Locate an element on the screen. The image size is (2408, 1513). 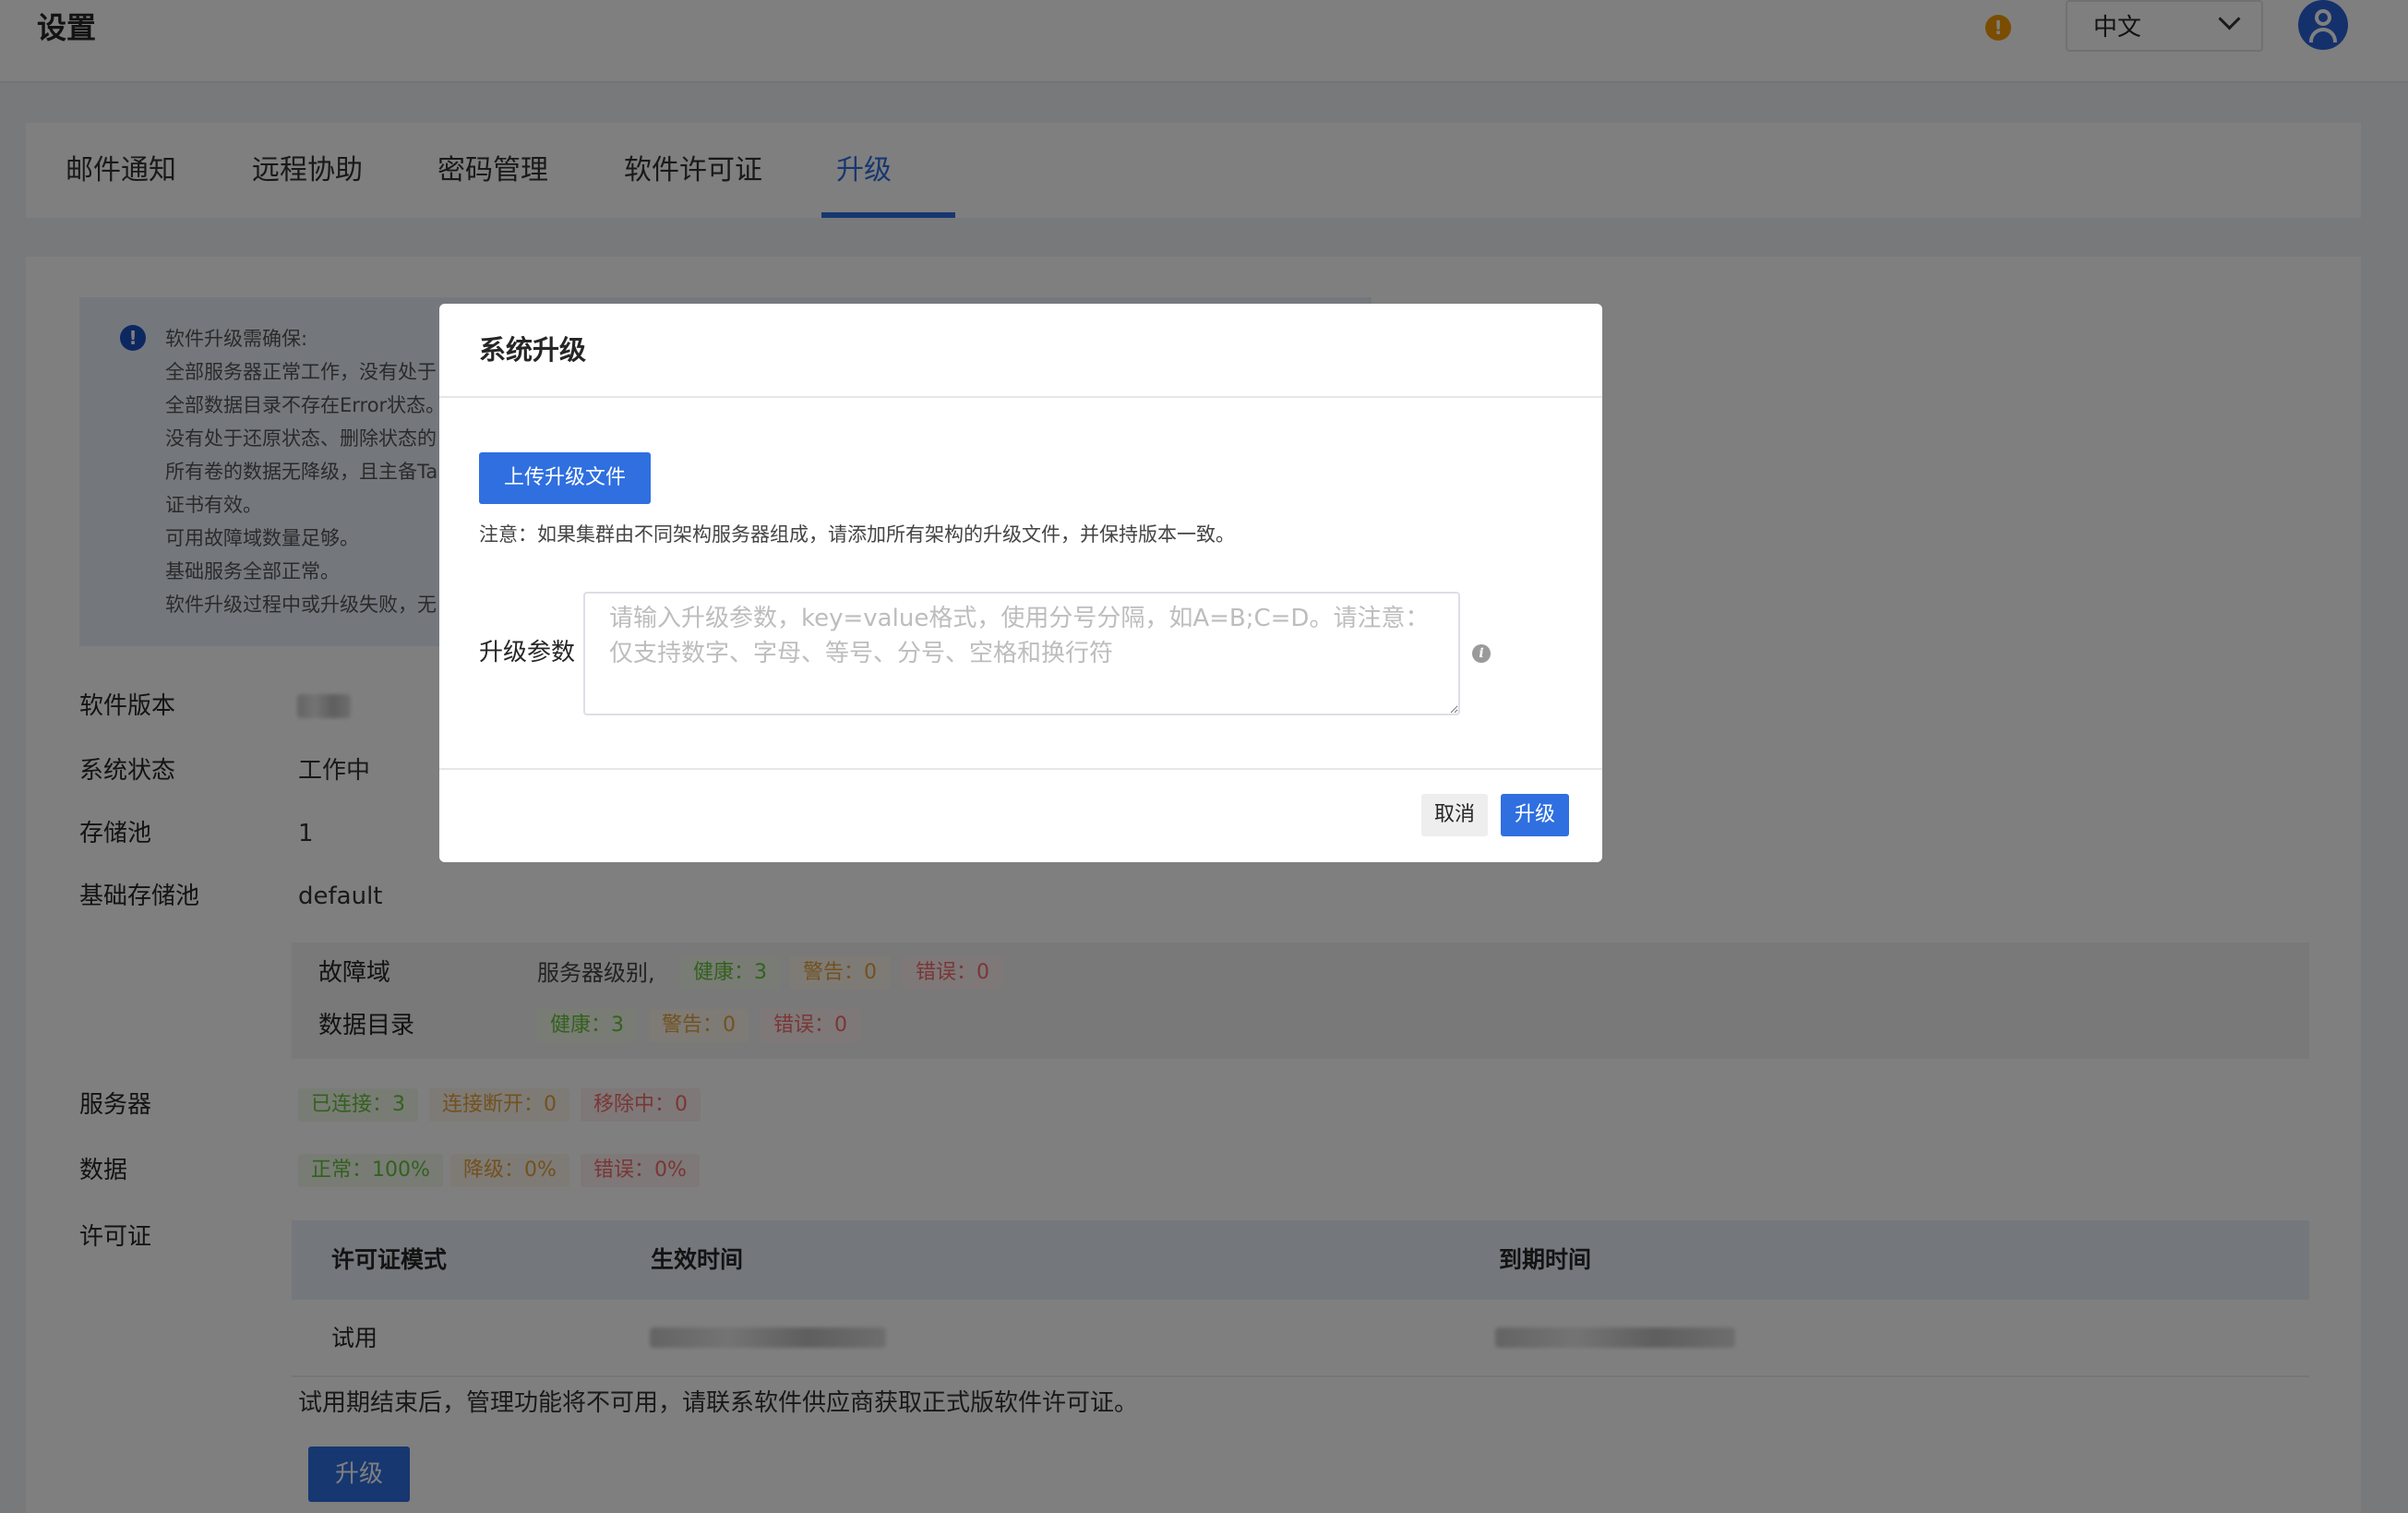
info-icon: i is located at coordinates (1481, 654).